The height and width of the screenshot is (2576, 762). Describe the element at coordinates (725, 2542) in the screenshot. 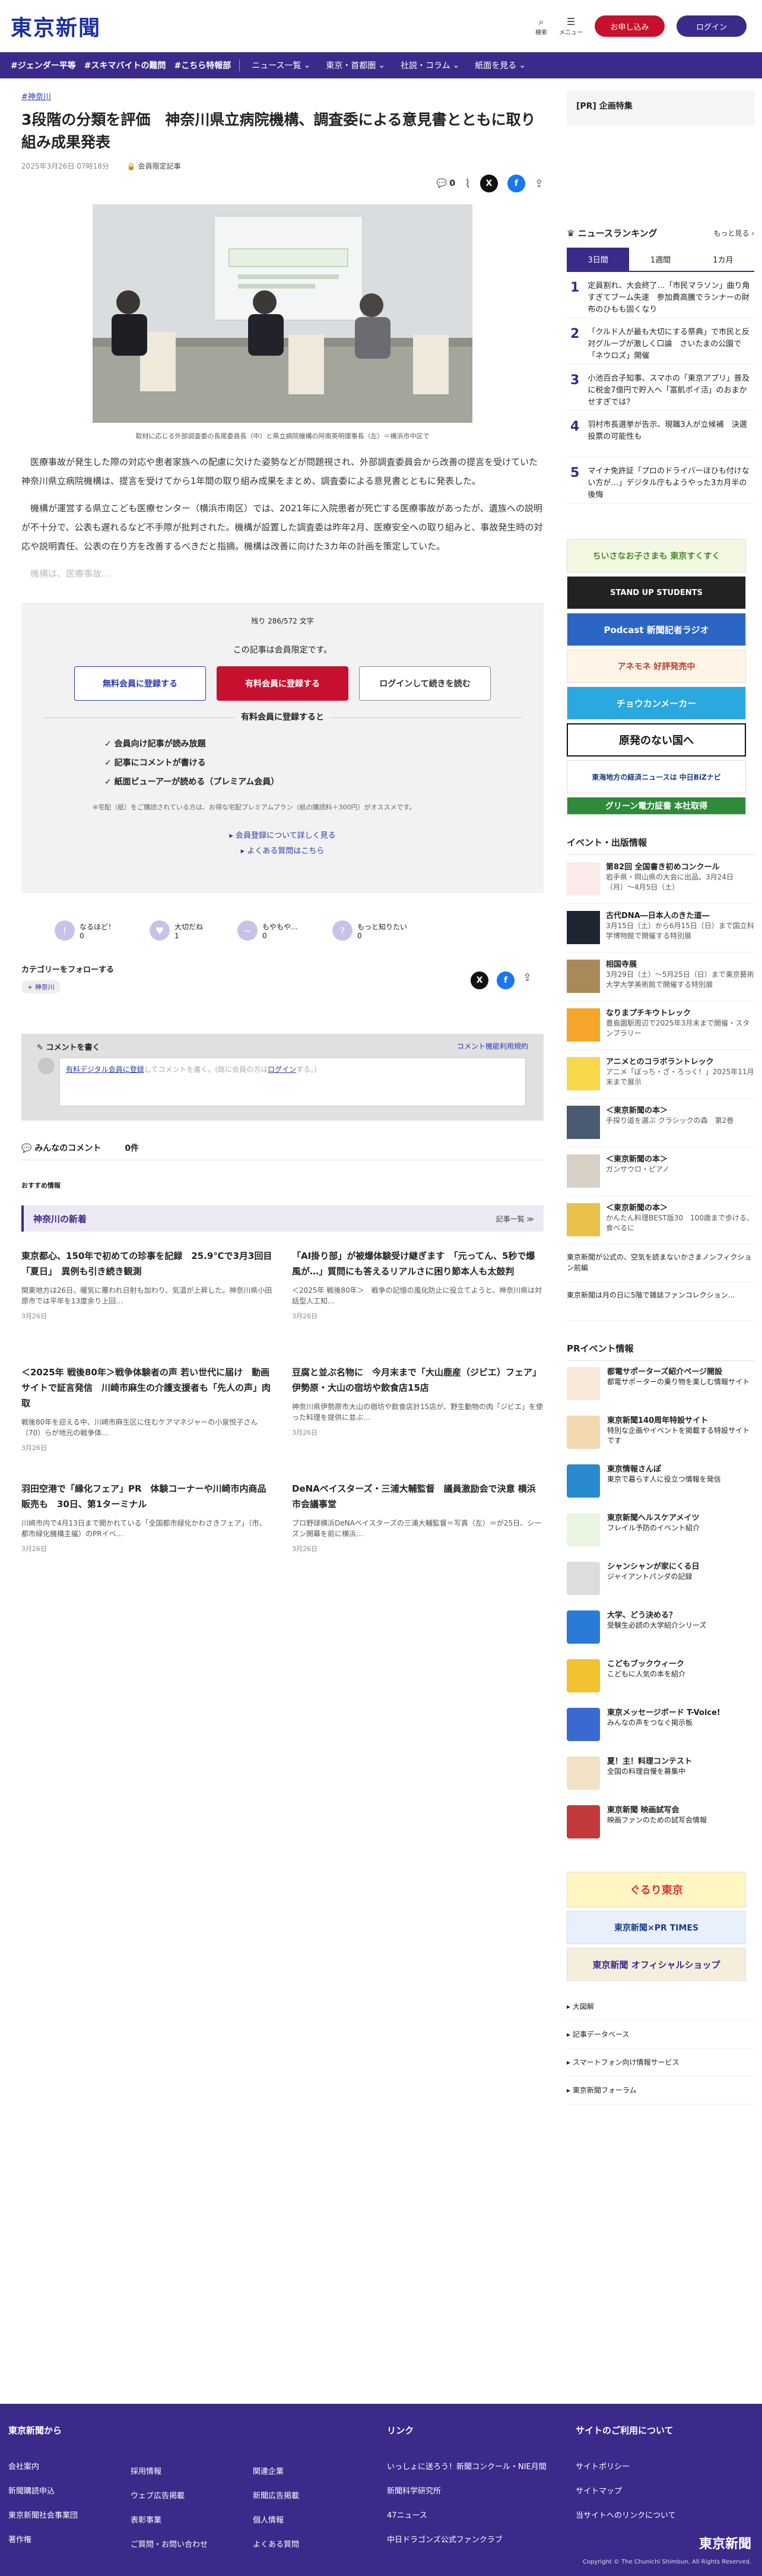

I see `footer-logo: 東京新聞` at that location.